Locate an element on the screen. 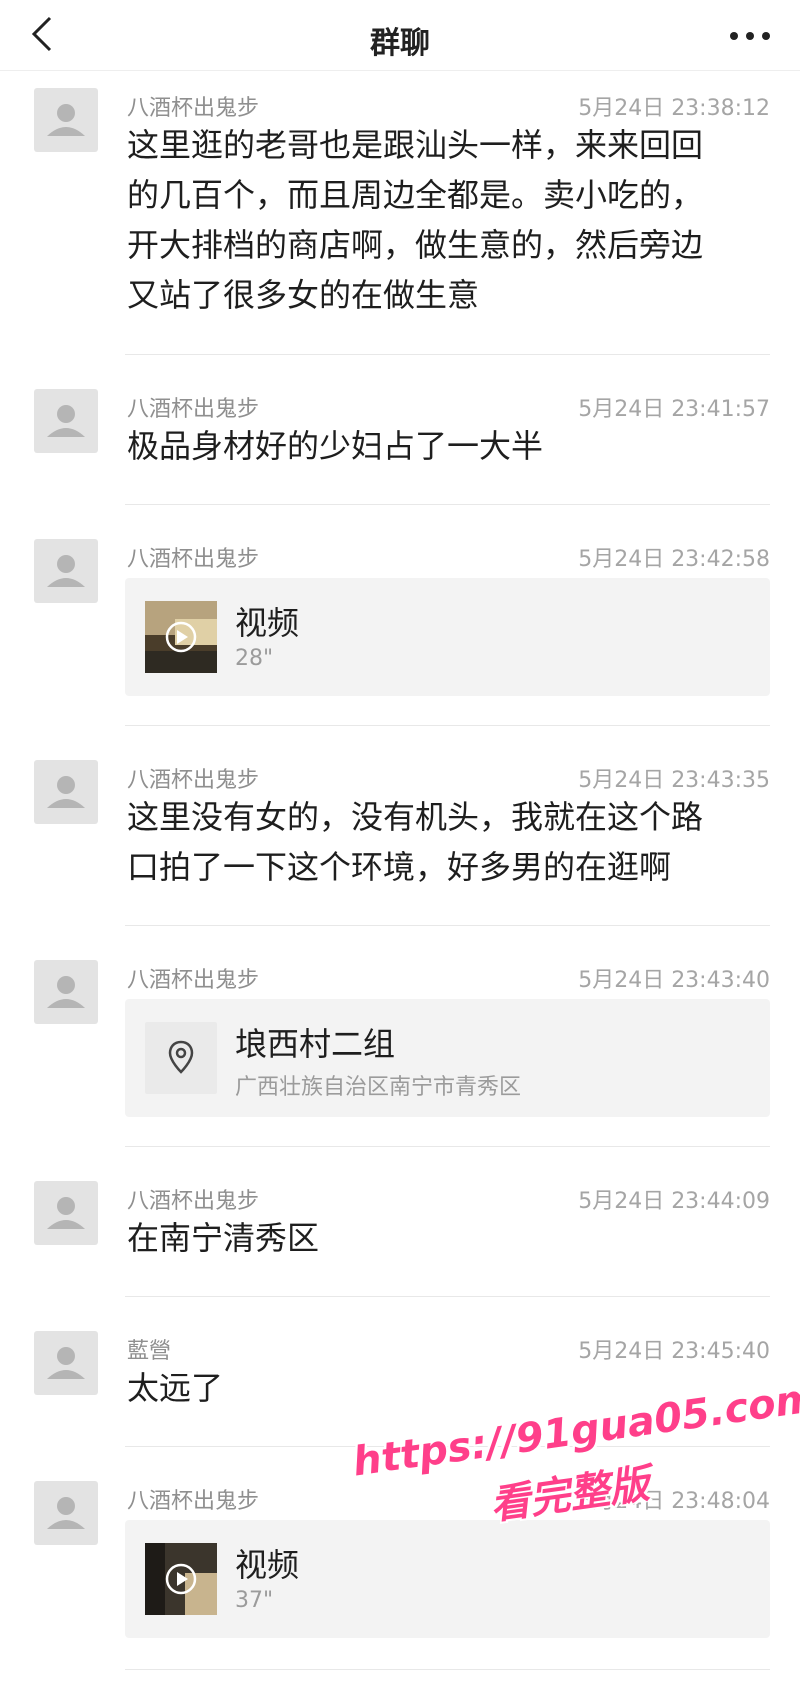 Image resolution: width=800 pixels, height=1681 pixels. video-card: 视频 28" is located at coordinates (447, 637).